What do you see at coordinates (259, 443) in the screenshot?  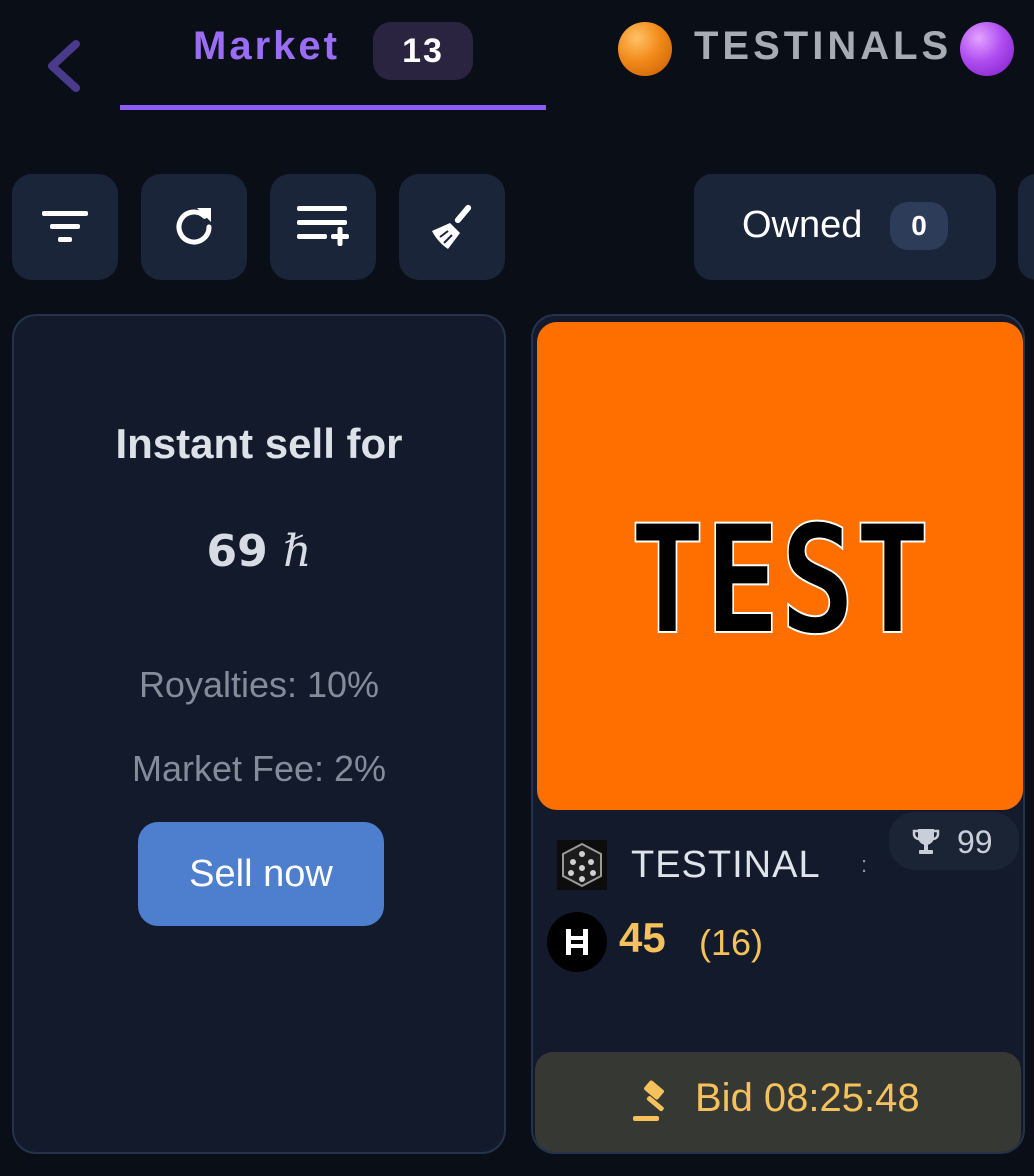 I see `instant-sell-title: Instant sell for` at bounding box center [259, 443].